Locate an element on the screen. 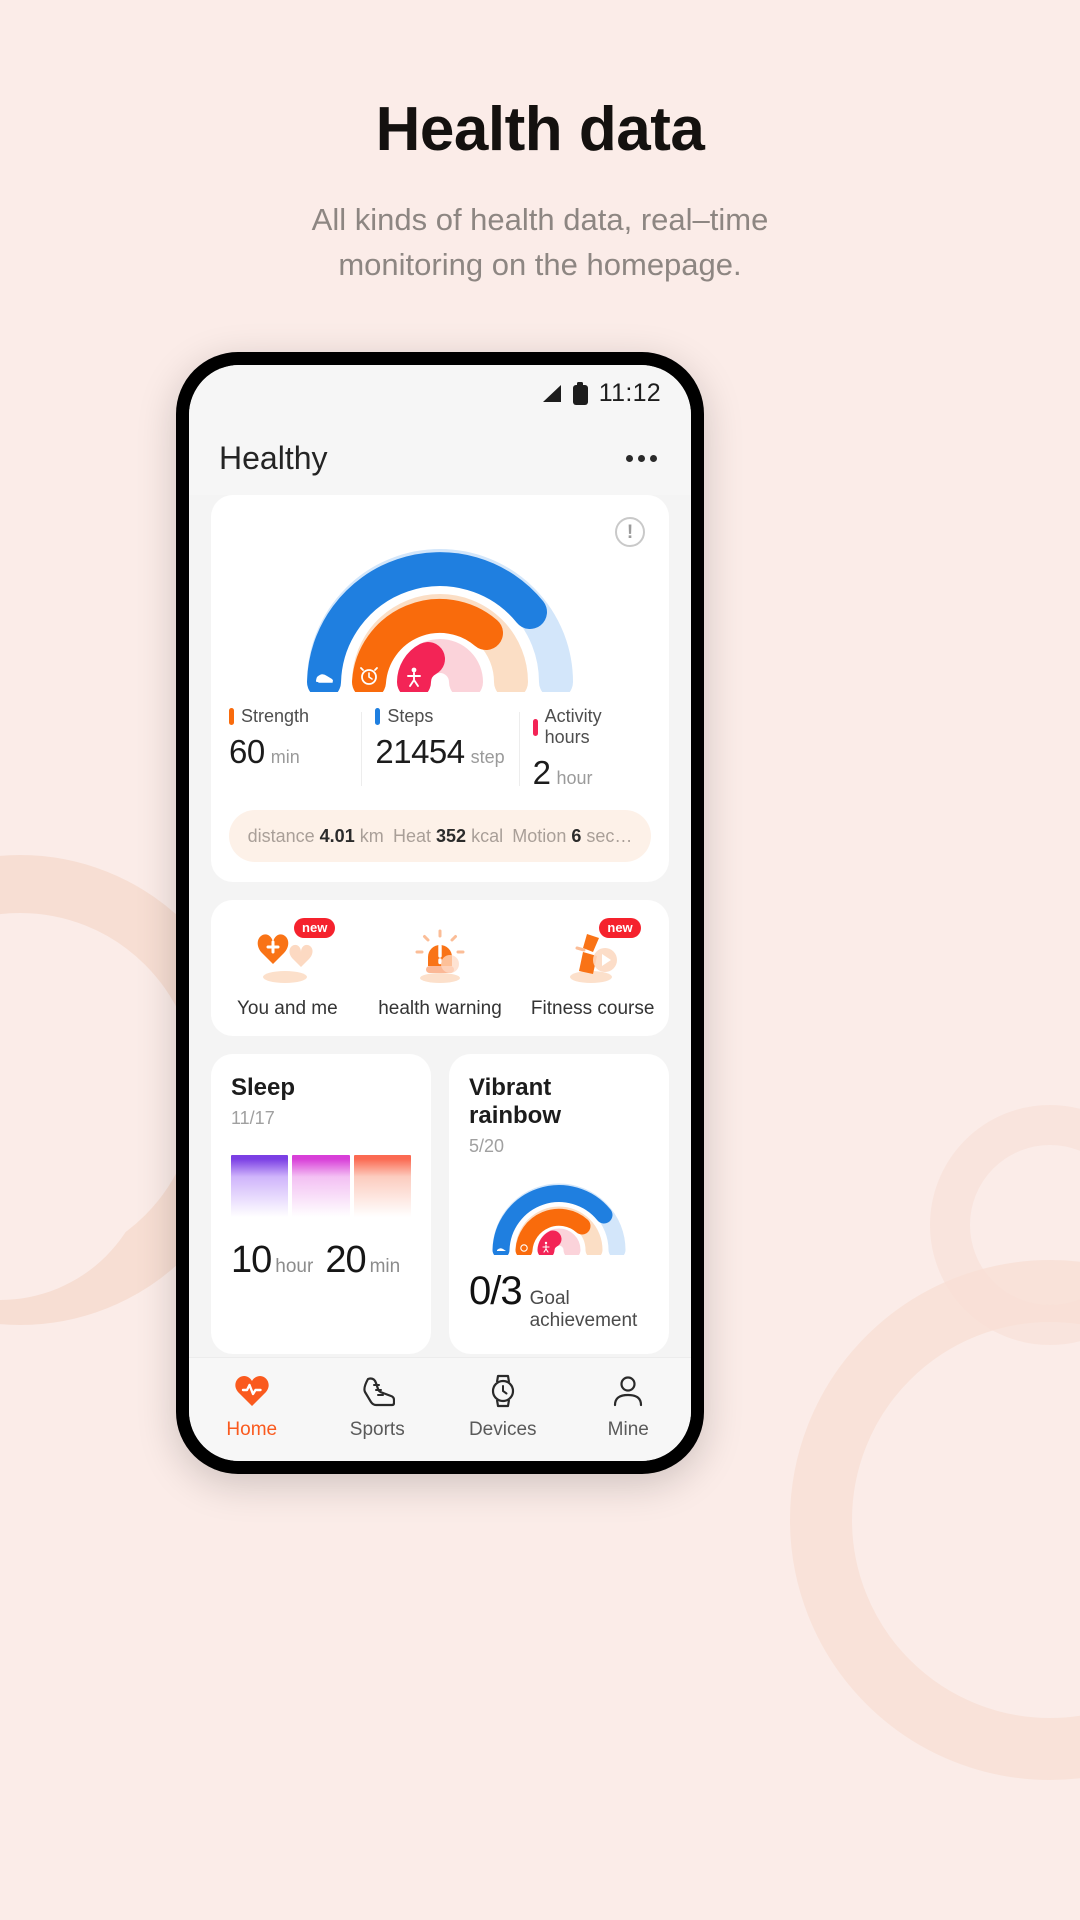 The image size is (1080, 1920). battery-full-icon is located at coordinates (580, 393).